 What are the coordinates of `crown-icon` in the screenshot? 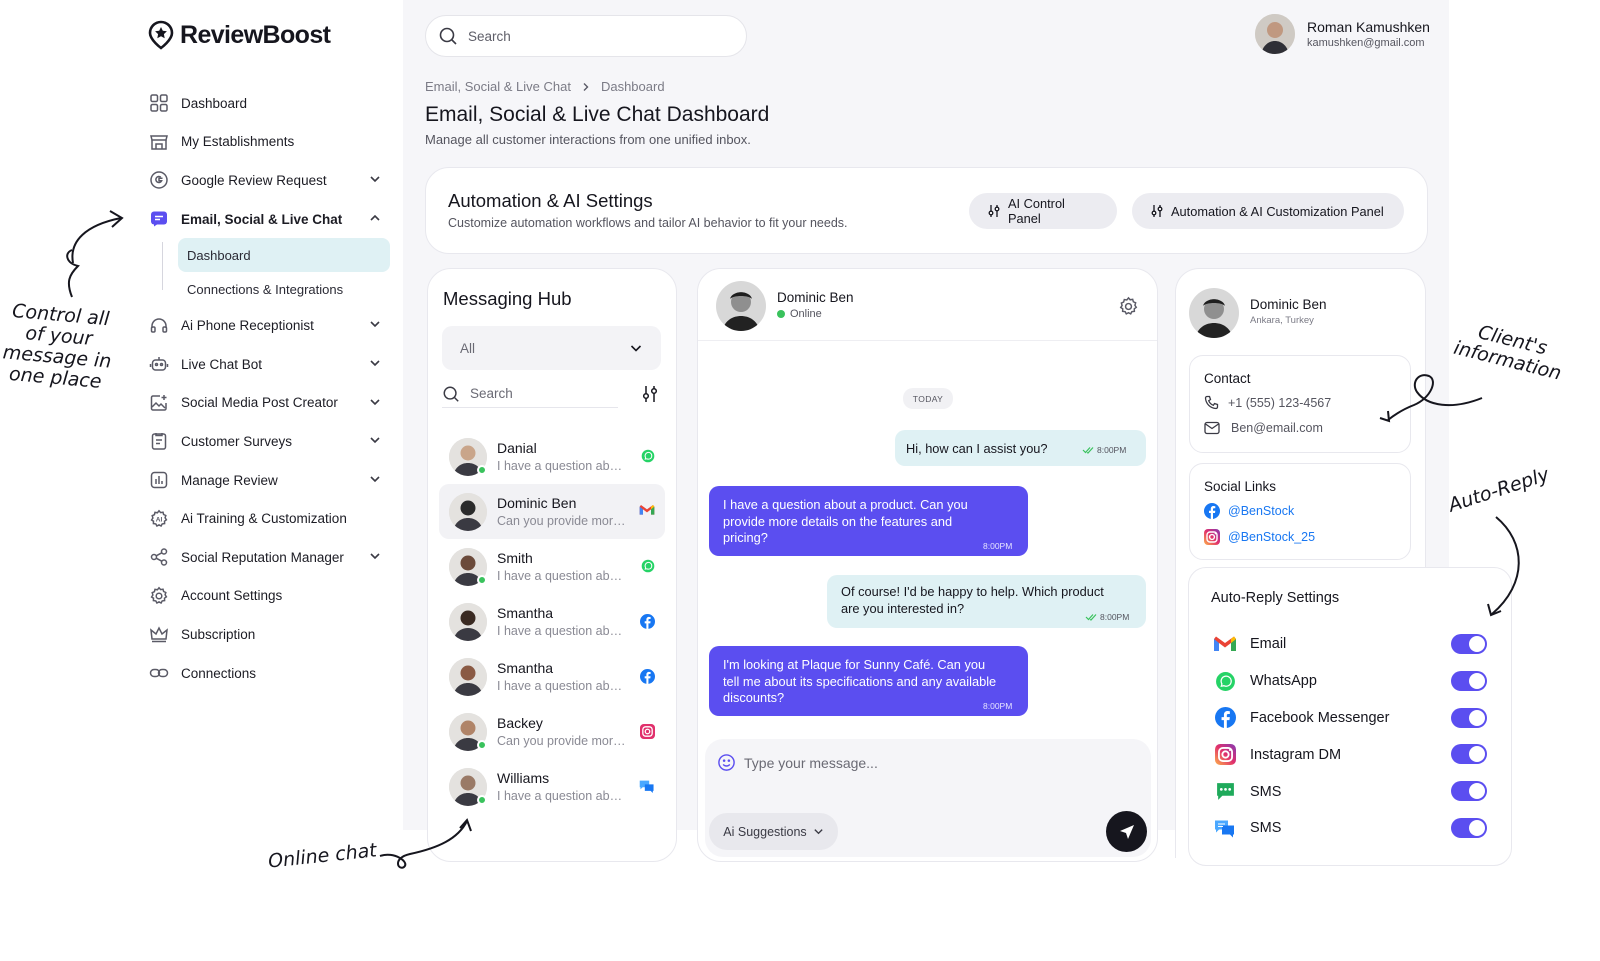 It's located at (159, 634).